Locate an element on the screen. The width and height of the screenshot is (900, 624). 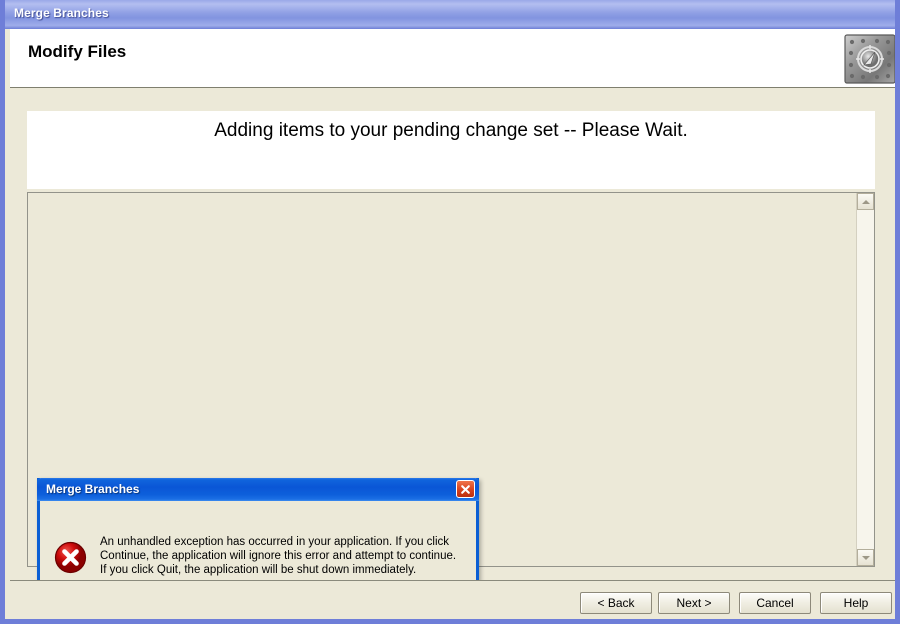
chevron-down-icon is located at coordinates (865, 557).